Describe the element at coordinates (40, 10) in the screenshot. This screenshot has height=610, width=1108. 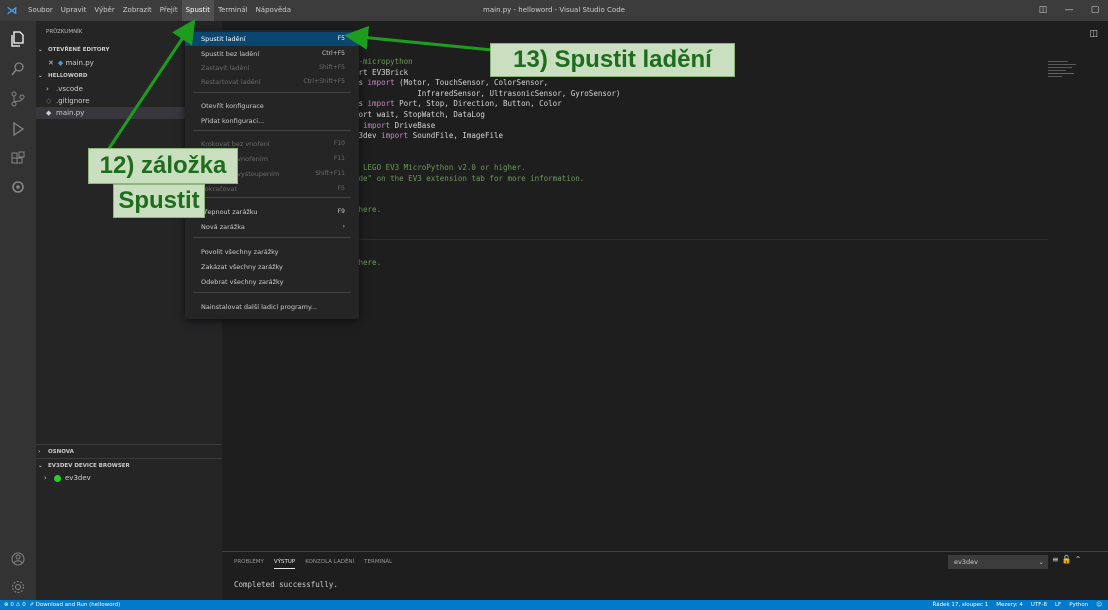
I see `menu-0: Soubor` at that location.